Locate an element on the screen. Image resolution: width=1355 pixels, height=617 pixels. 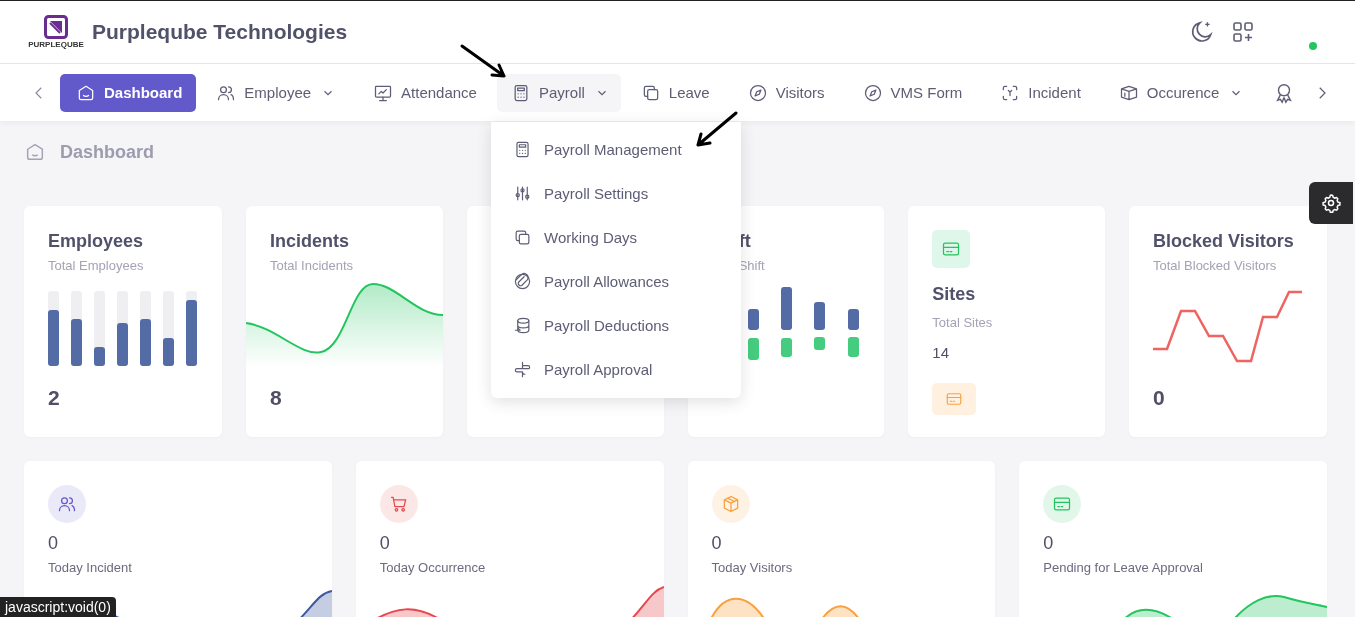
card-subtitle: Total Incidents is located at coordinates (312, 265).